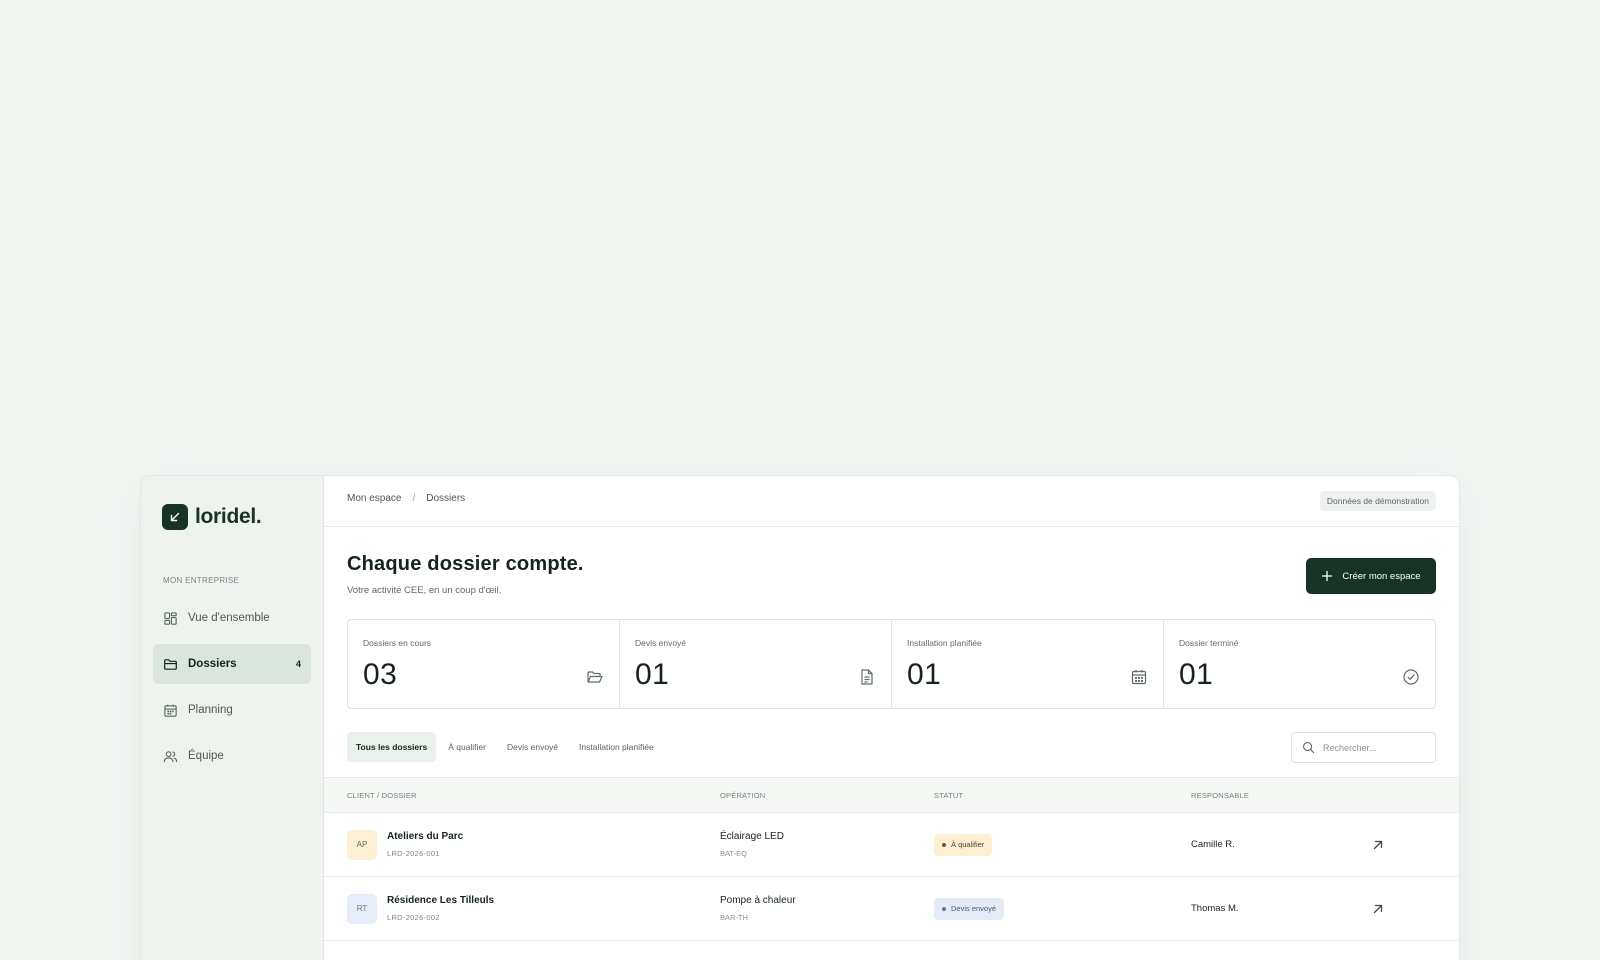 The width and height of the screenshot is (1600, 960). I want to click on operation-code: BAR-TH, so click(734, 917).